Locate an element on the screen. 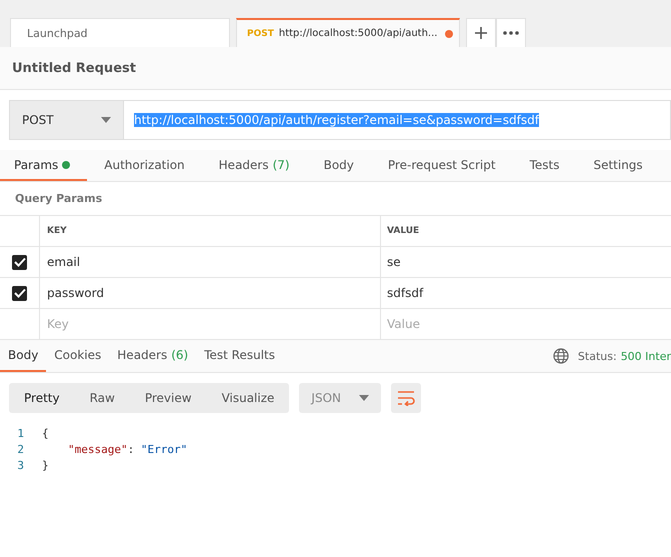  request-section-tab: Pre-request Script is located at coordinates (441, 165).